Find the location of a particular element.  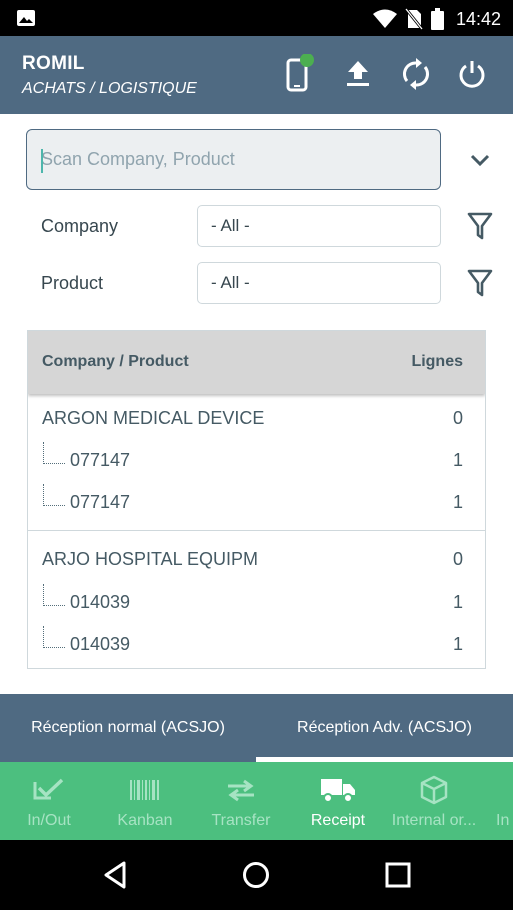

device-status-button is located at coordinates (297, 74).